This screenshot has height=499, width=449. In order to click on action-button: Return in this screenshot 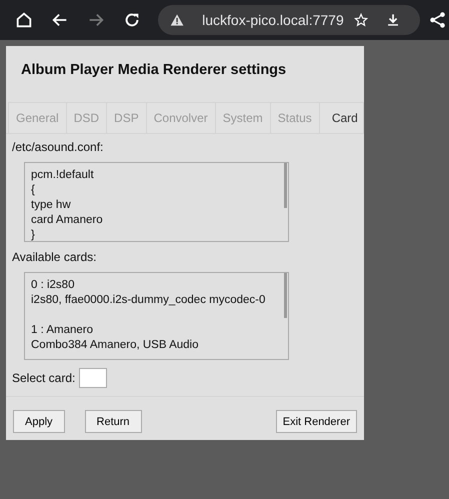, I will do `click(113, 421)`.